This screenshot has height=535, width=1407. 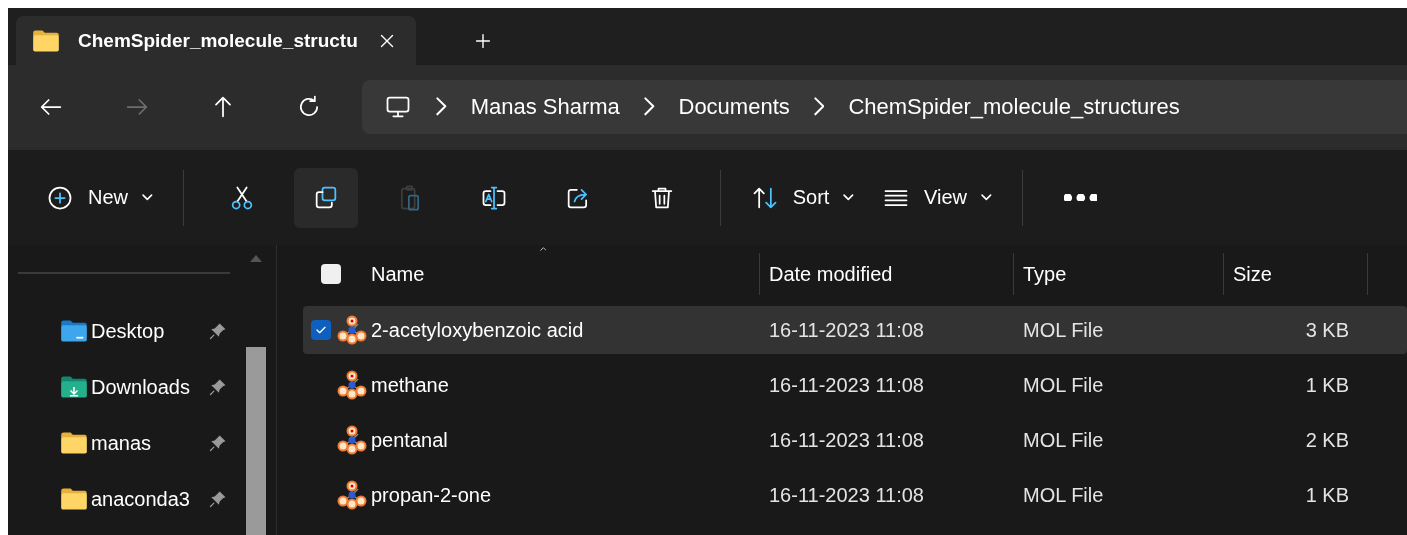 I want to click on file-name: propan-2-one, so click(x=432, y=495).